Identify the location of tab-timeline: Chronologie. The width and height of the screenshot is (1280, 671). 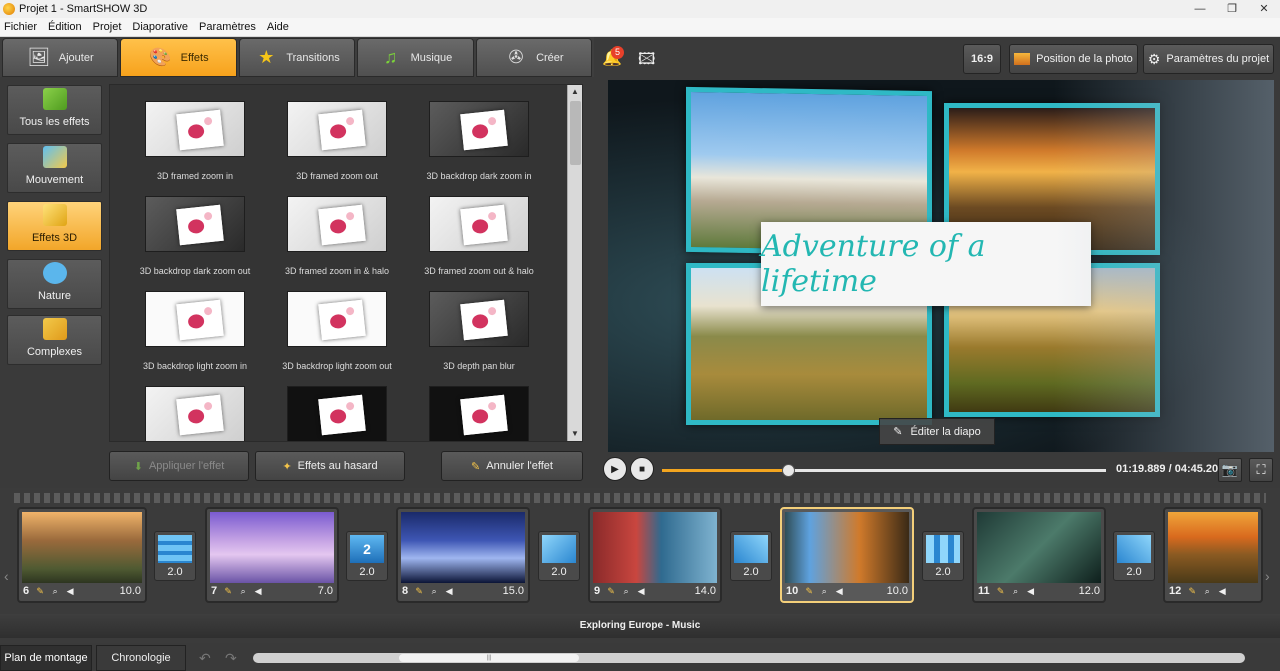
(141, 658).